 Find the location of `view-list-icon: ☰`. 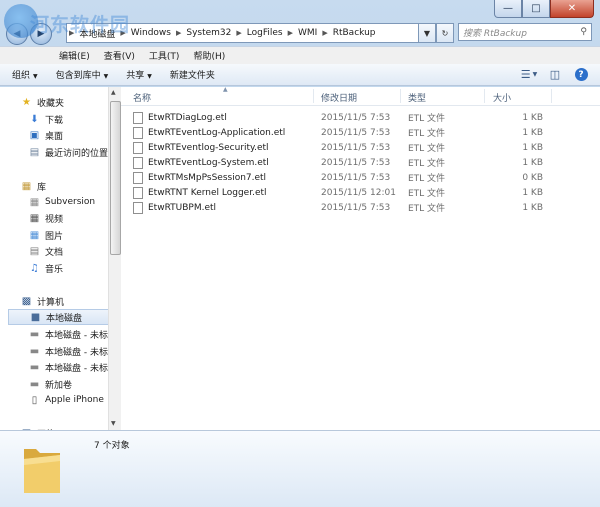

view-list-icon: ☰ is located at coordinates (525, 74).